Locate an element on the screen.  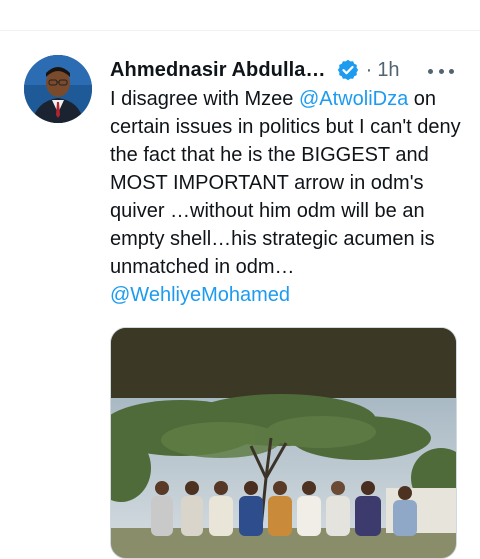
mention-link-wehliyemohamed: @WehliyeMohamed is located at coordinates (200, 295).